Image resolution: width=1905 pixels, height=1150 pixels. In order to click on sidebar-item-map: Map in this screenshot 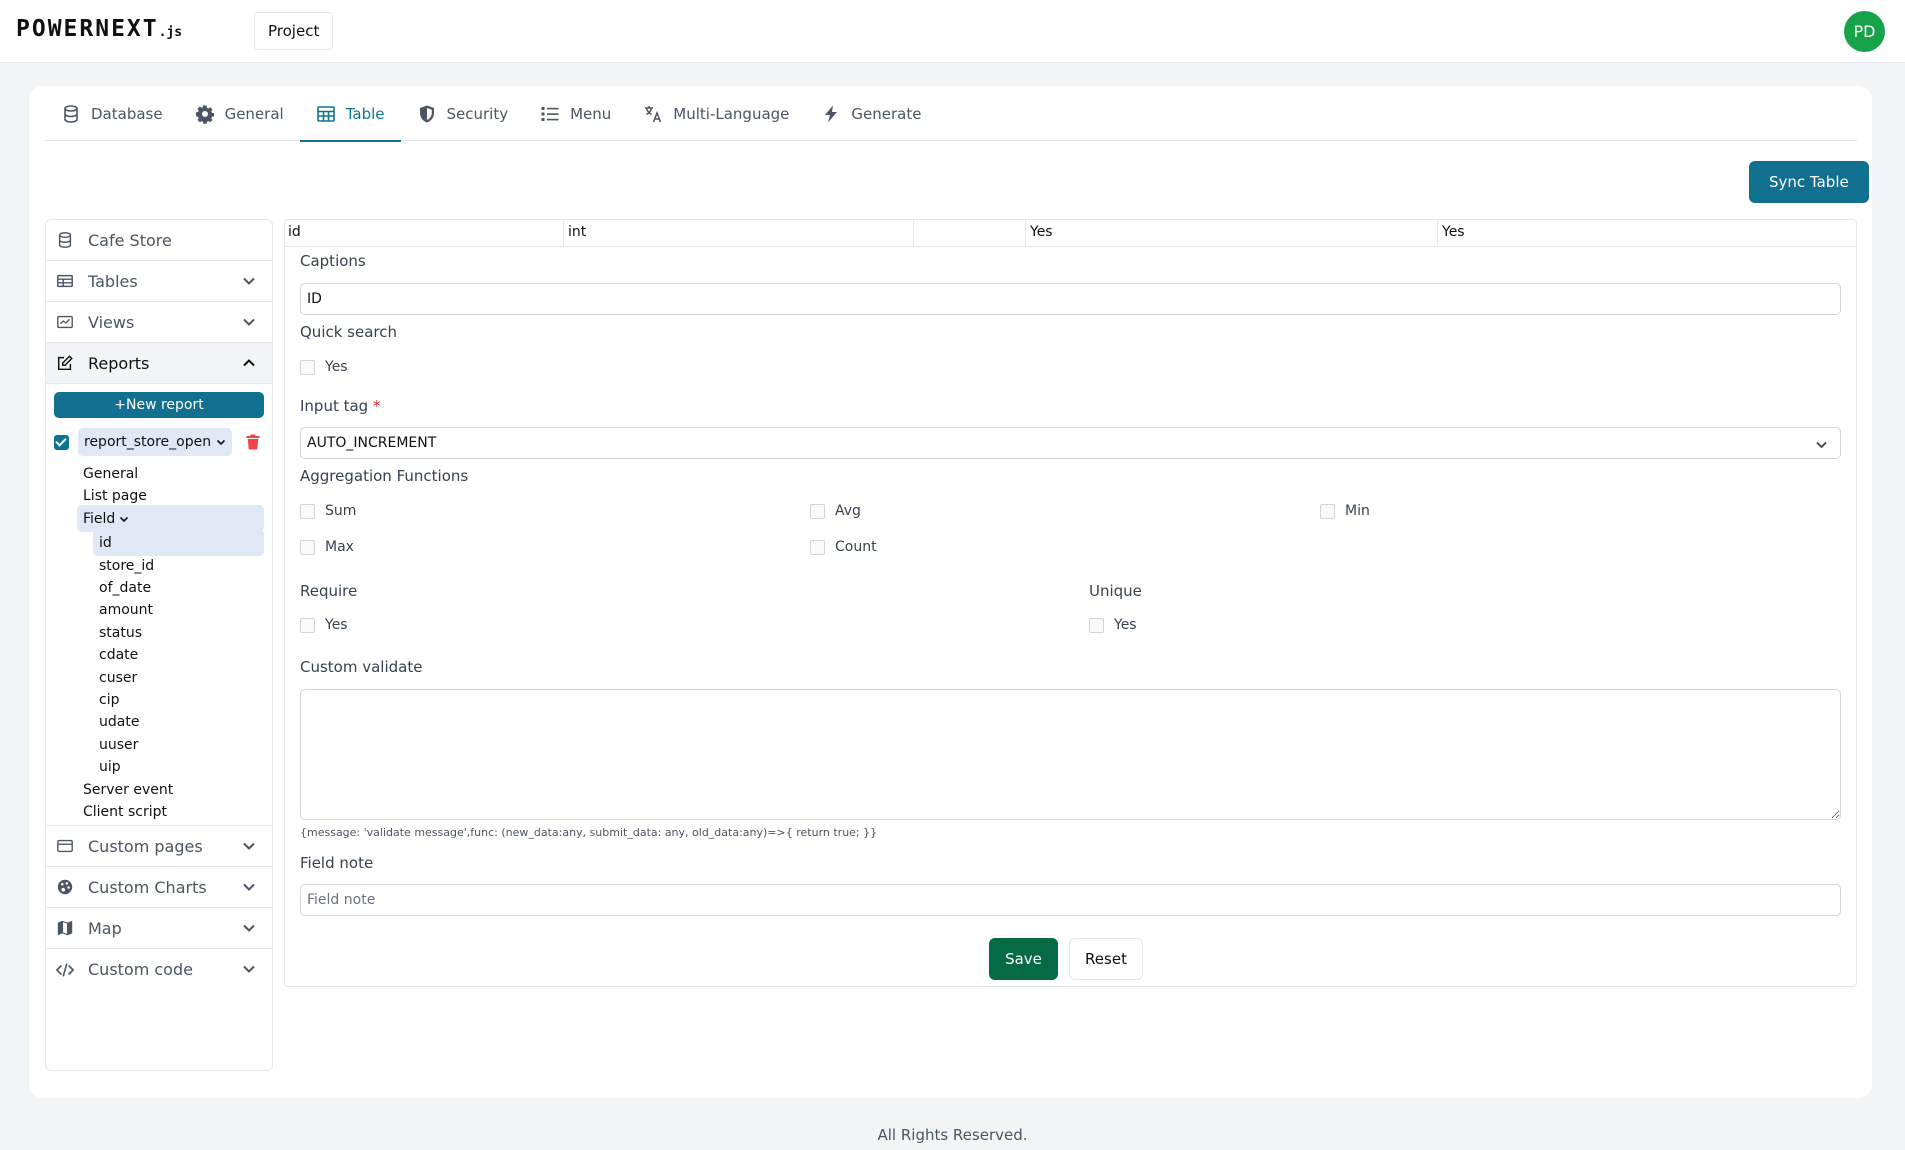, I will do `click(159, 928)`.